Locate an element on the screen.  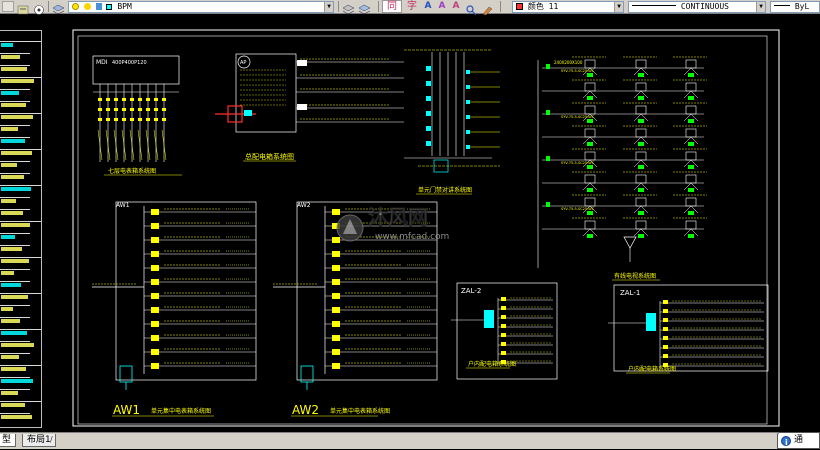
tab-model: 型 is located at coordinates (8, 440).